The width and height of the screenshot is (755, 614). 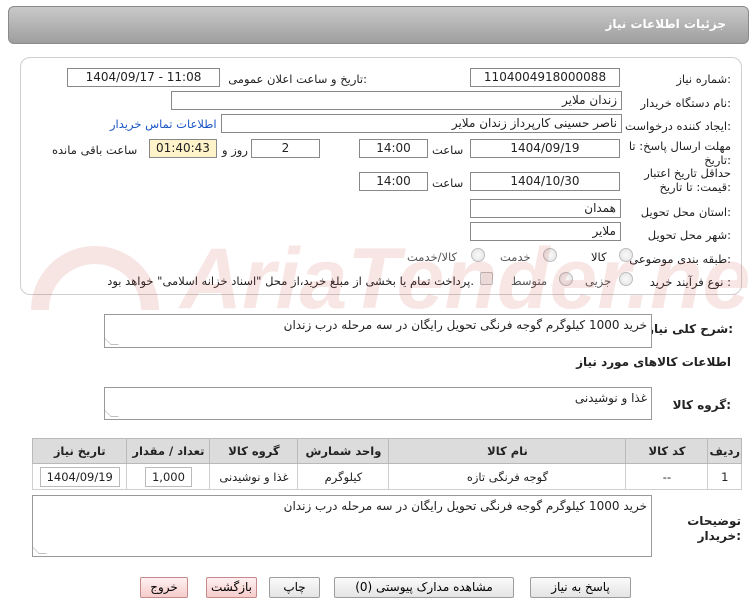 What do you see at coordinates (515, 257) in the screenshot?
I see `category-service-label: خدمت` at bounding box center [515, 257].